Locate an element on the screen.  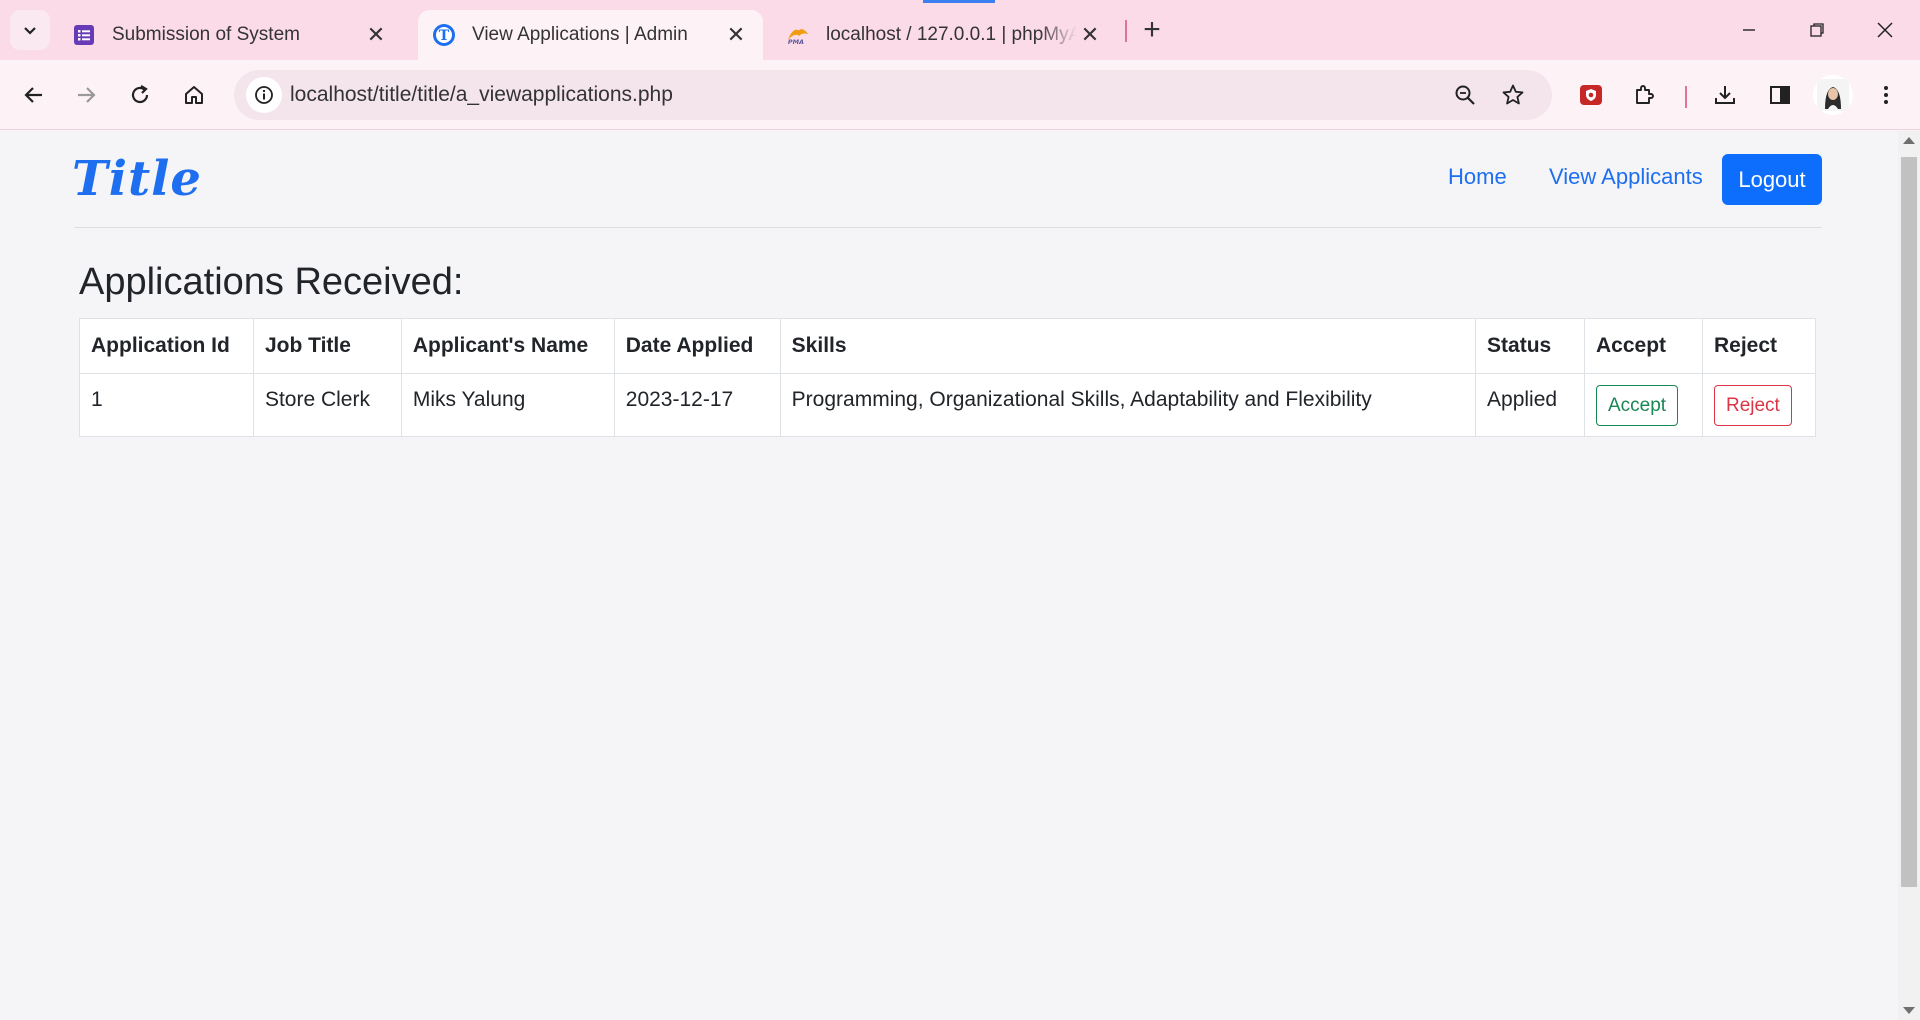
restore-icon is located at coordinates (1817, 30).